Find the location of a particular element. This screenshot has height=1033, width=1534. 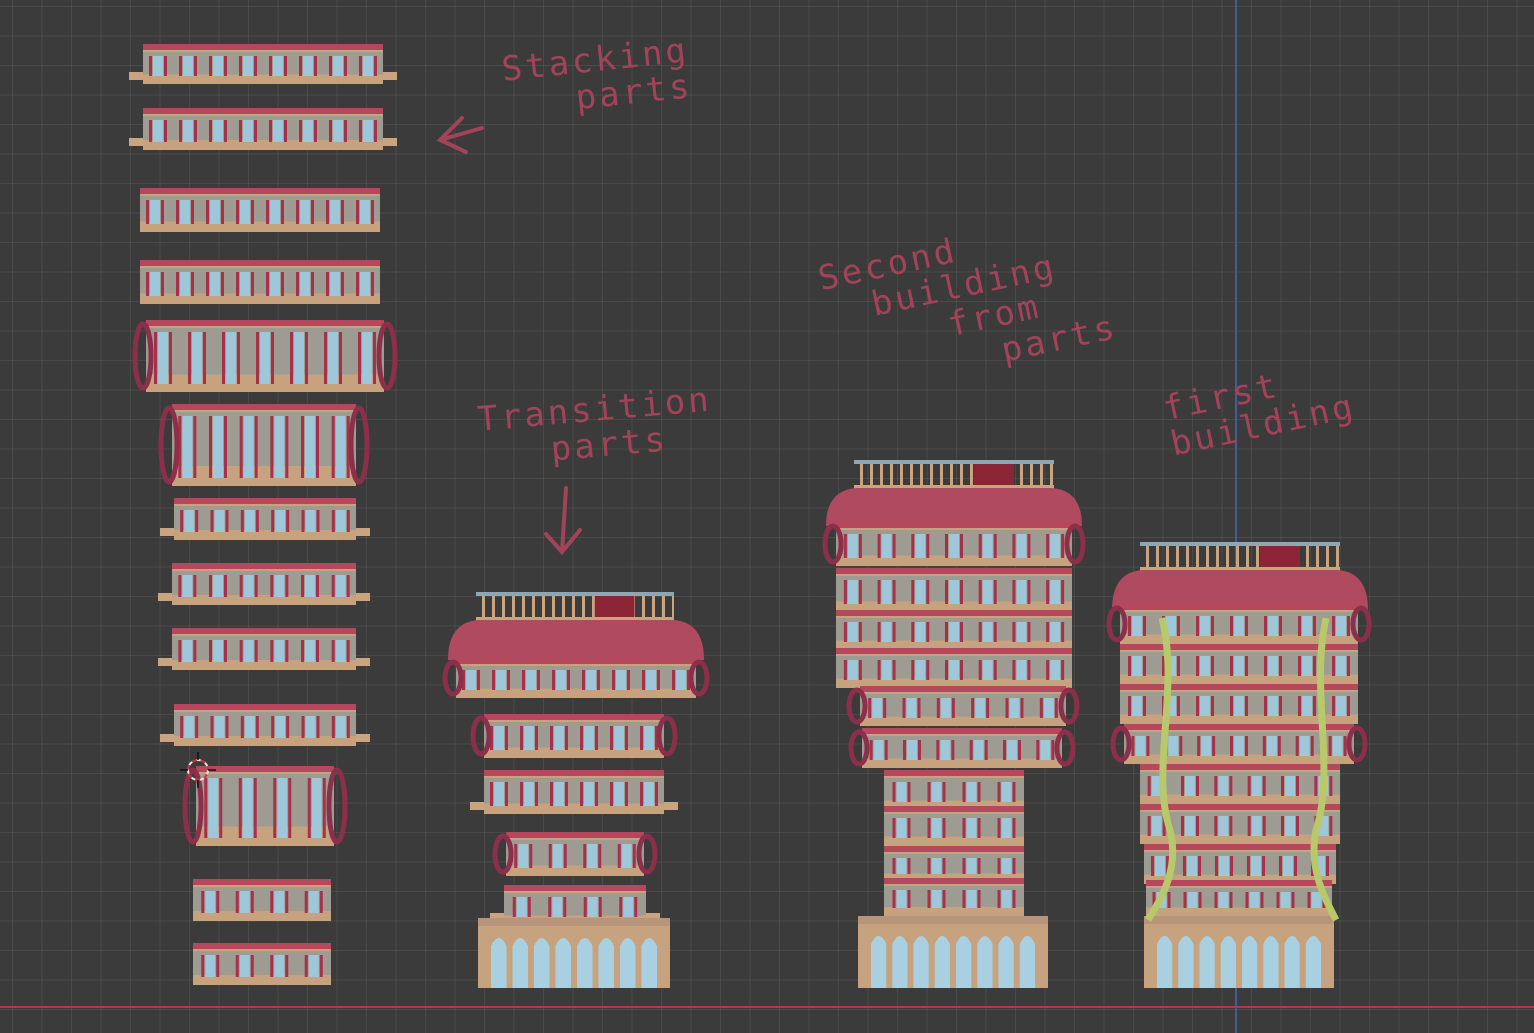

arrow-left-icon is located at coordinates (460, 135).